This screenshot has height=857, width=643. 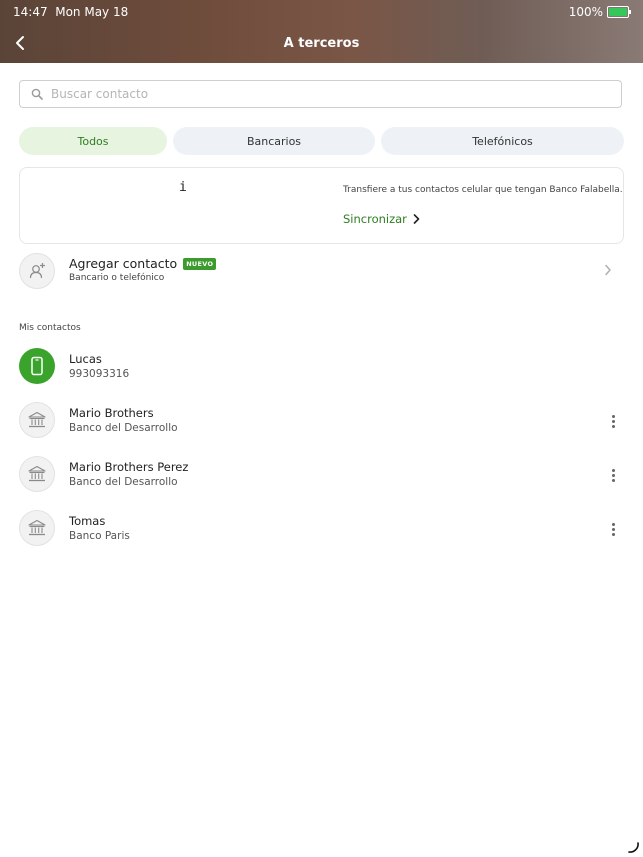 I want to click on tab-todos: Todos, so click(x=93, y=141).